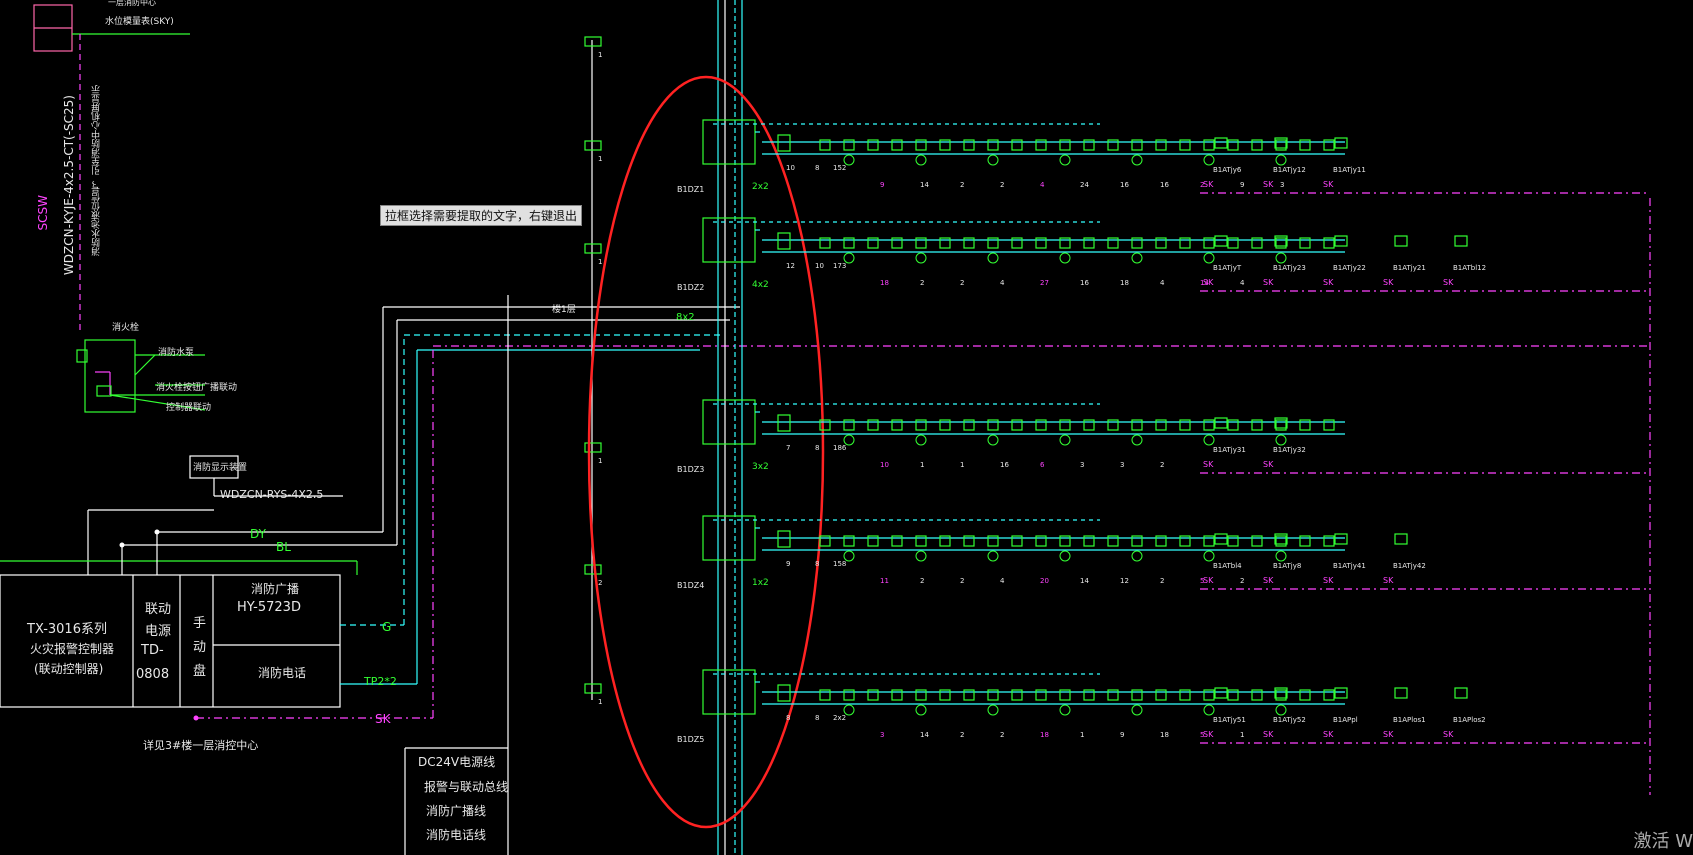 The height and width of the screenshot is (855, 1693). I want to click on legend-item-2: 报警与联动总线, so click(466, 787).